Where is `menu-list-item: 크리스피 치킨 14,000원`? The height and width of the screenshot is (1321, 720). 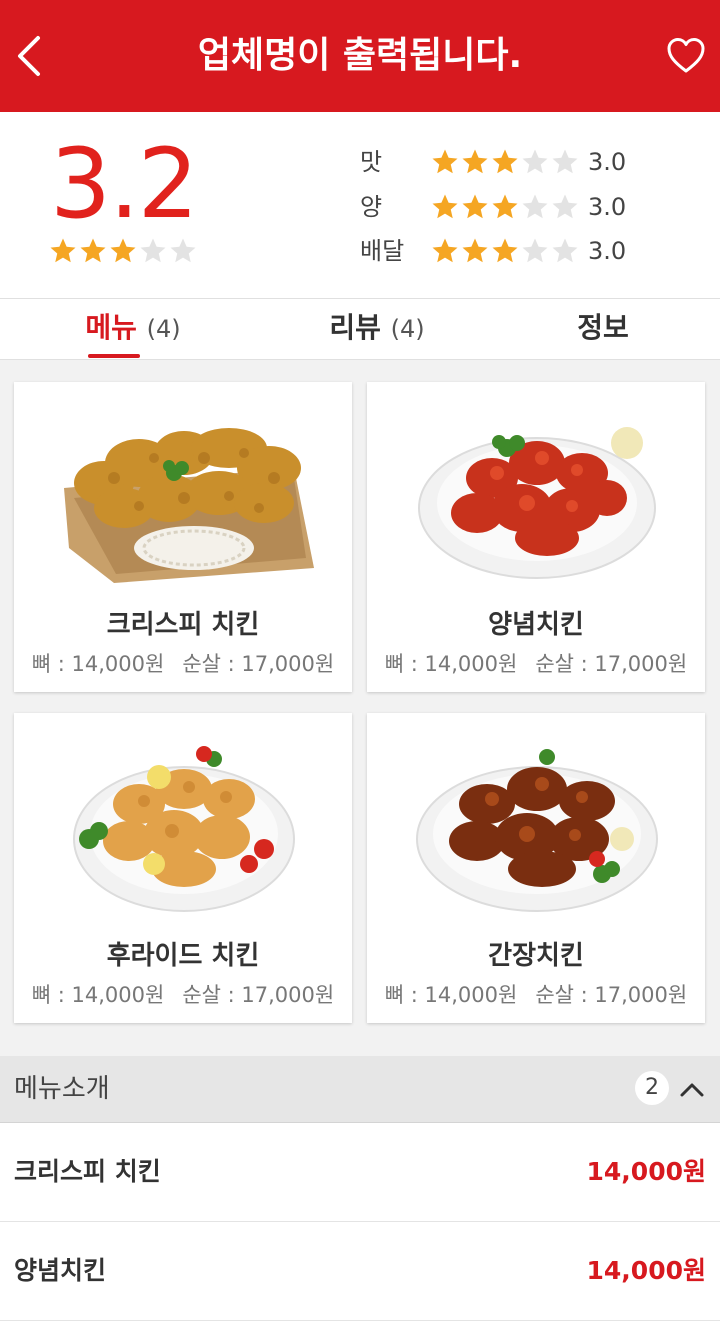 menu-list-item: 크리스피 치킨 14,000원 is located at coordinates (360, 1172).